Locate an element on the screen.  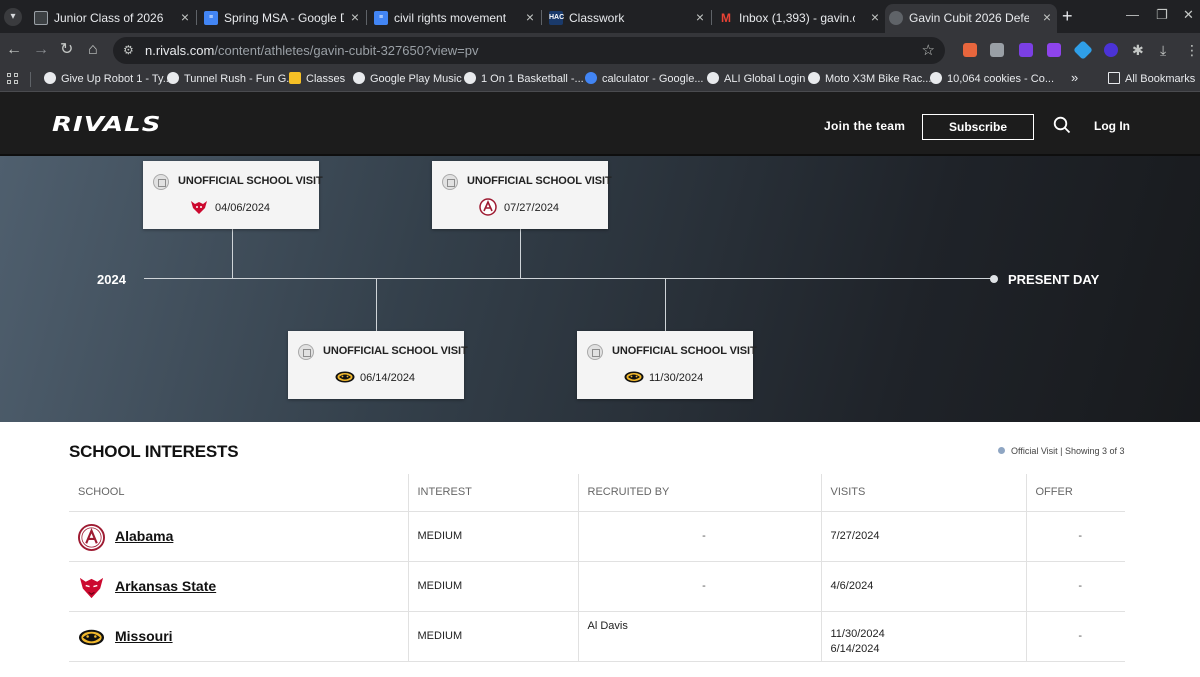
column-header-school: SCHOOL is located at coordinates (239, 493).